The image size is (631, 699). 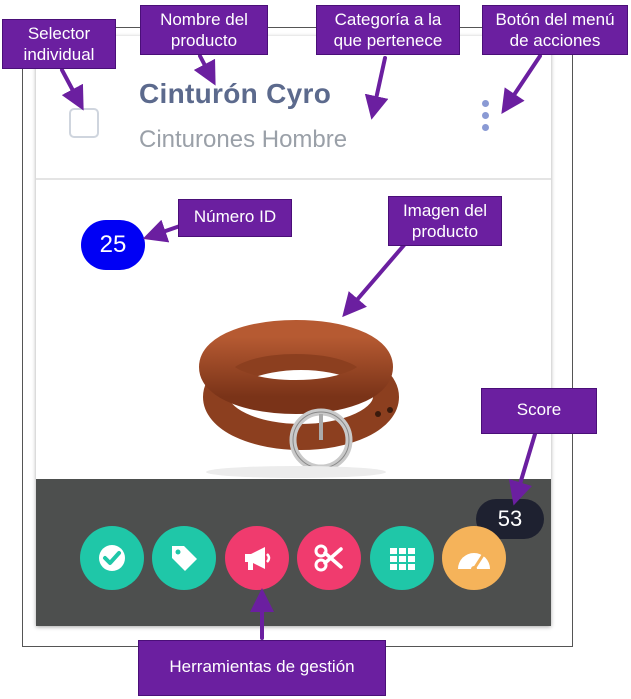 I want to click on callout-score: Score, so click(x=539, y=411).